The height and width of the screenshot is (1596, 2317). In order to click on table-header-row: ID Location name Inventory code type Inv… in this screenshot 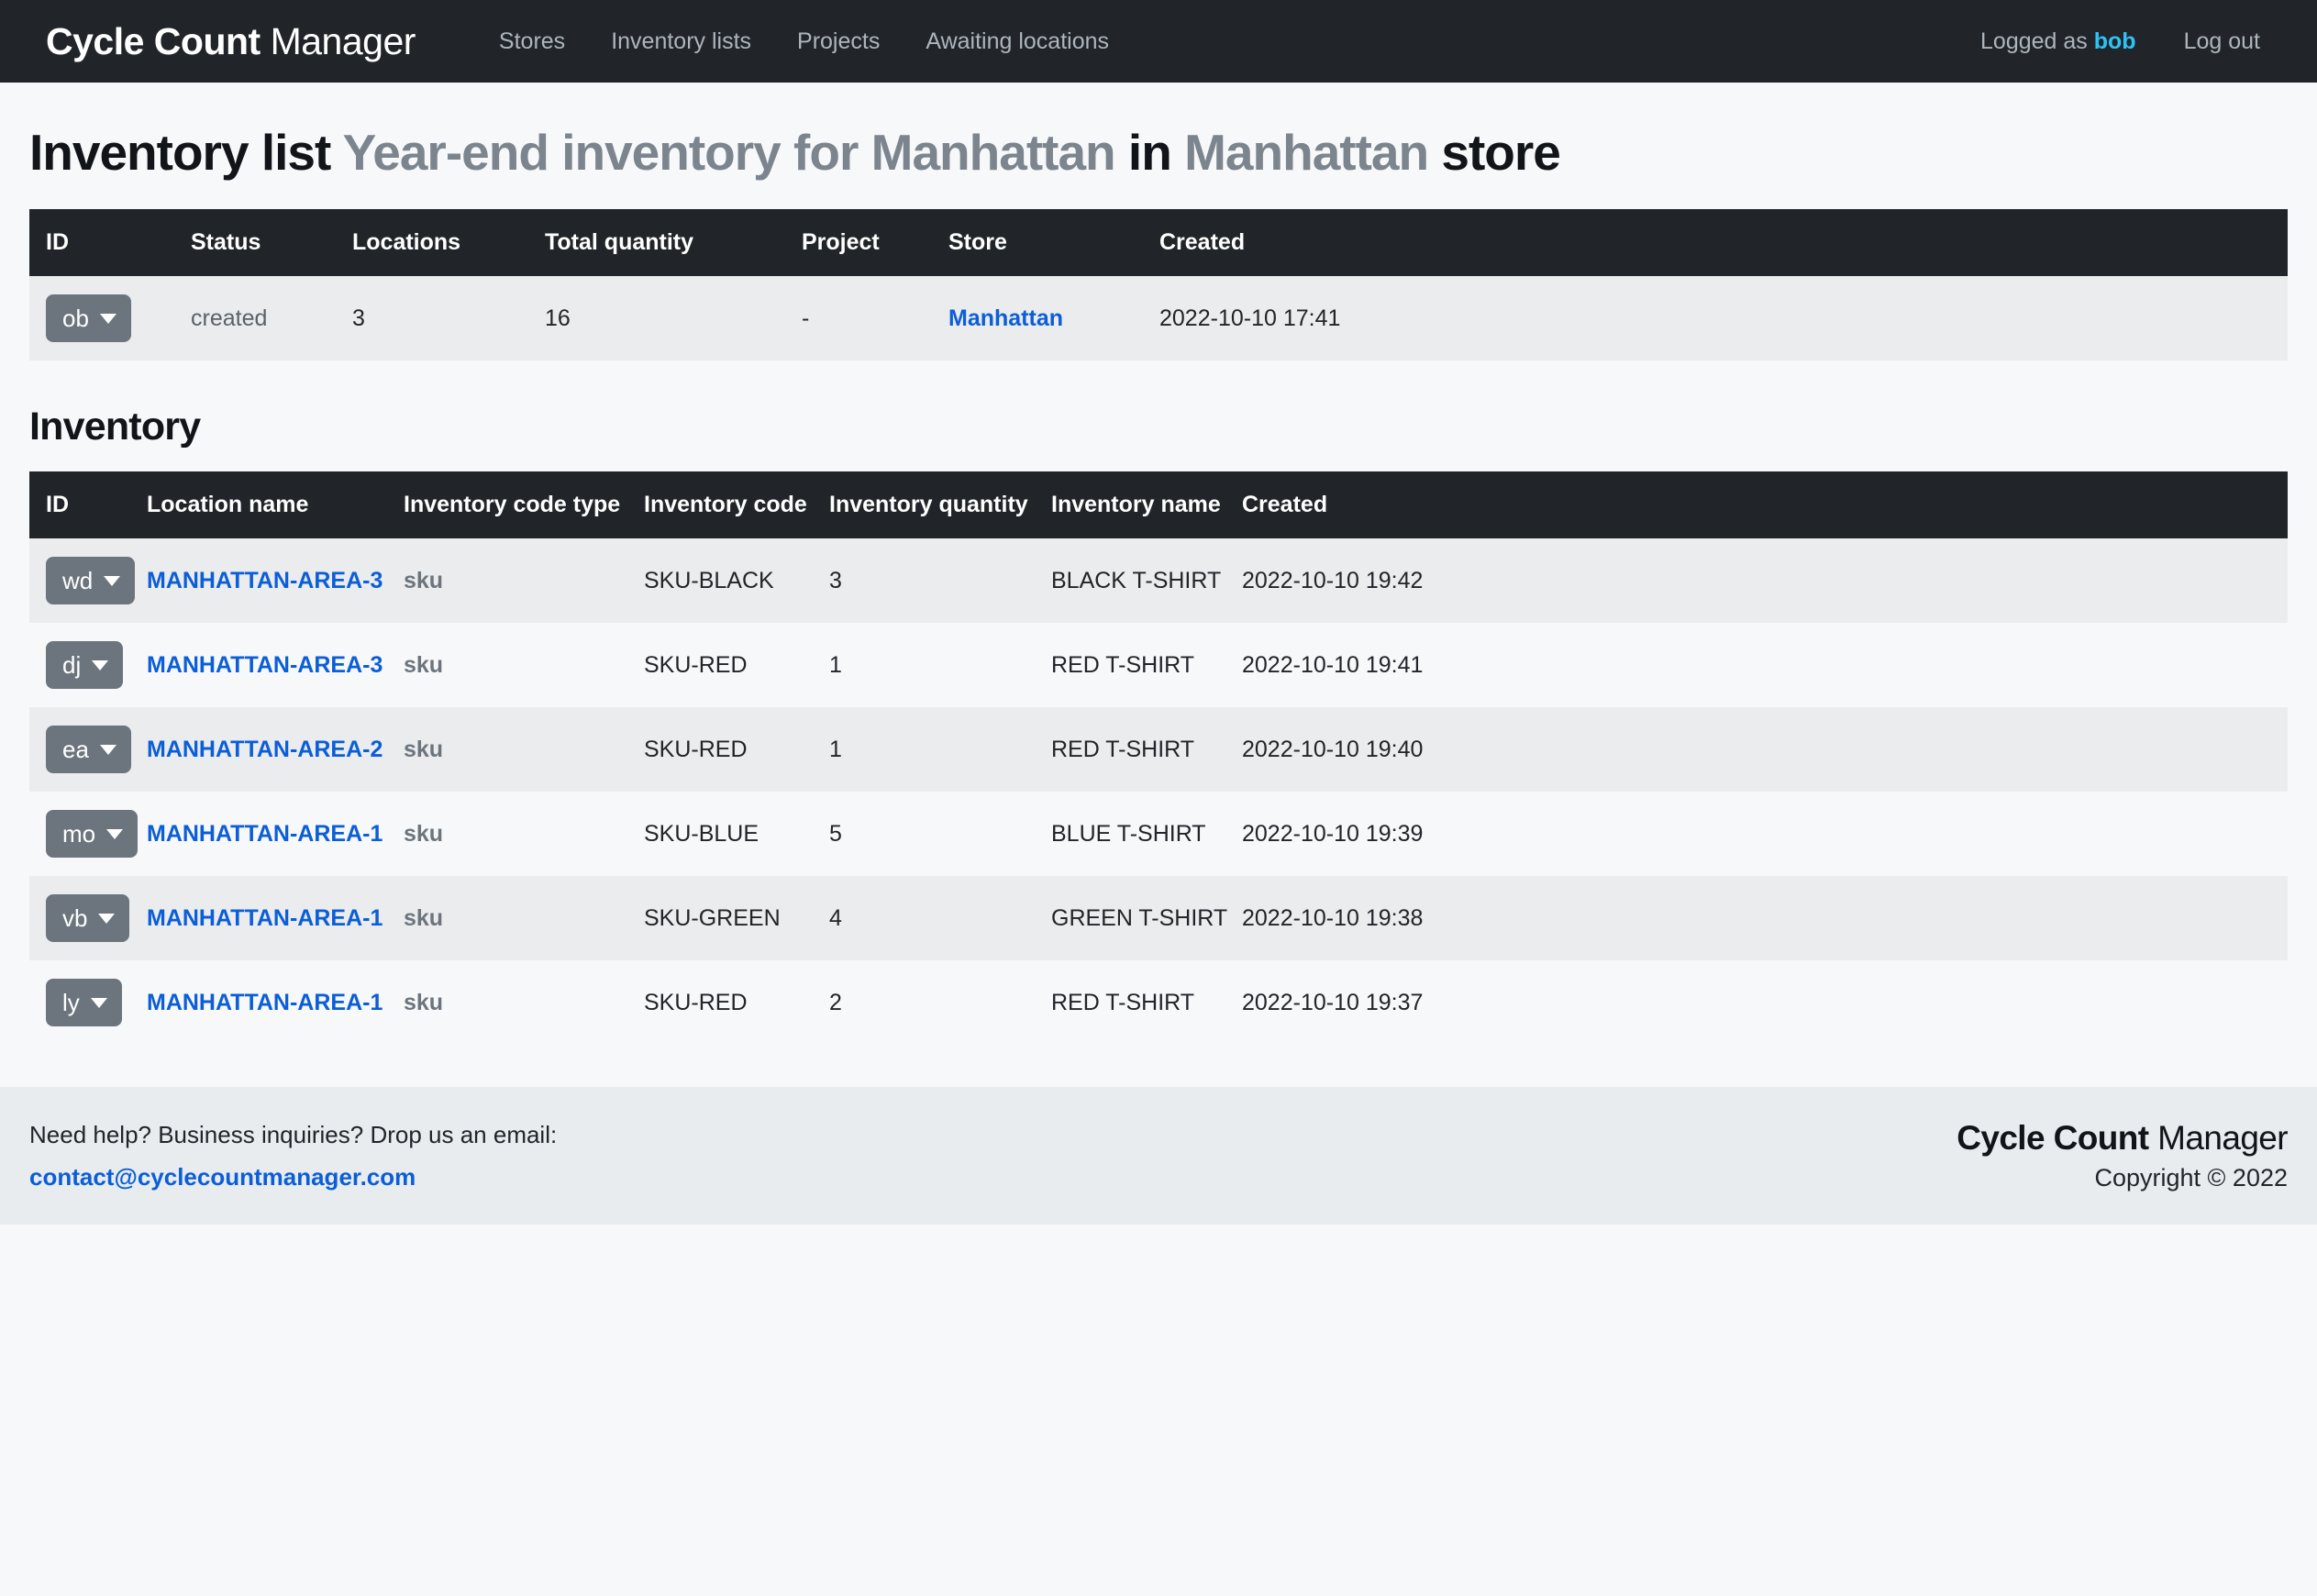, I will do `click(1158, 504)`.